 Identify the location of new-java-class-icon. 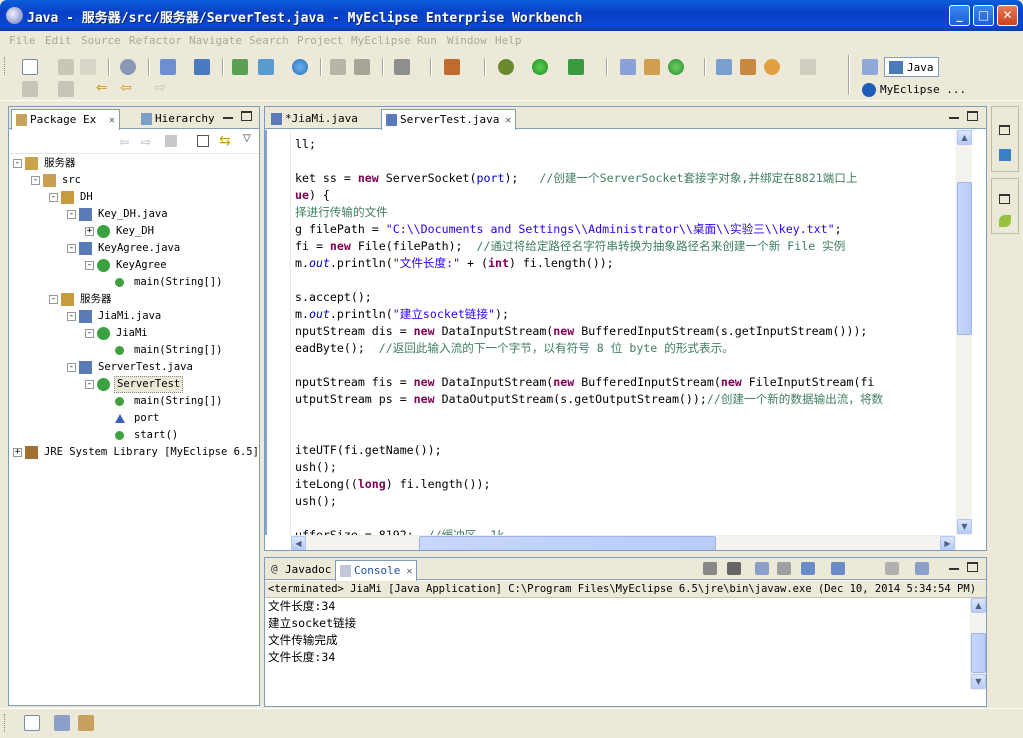
(676, 67).